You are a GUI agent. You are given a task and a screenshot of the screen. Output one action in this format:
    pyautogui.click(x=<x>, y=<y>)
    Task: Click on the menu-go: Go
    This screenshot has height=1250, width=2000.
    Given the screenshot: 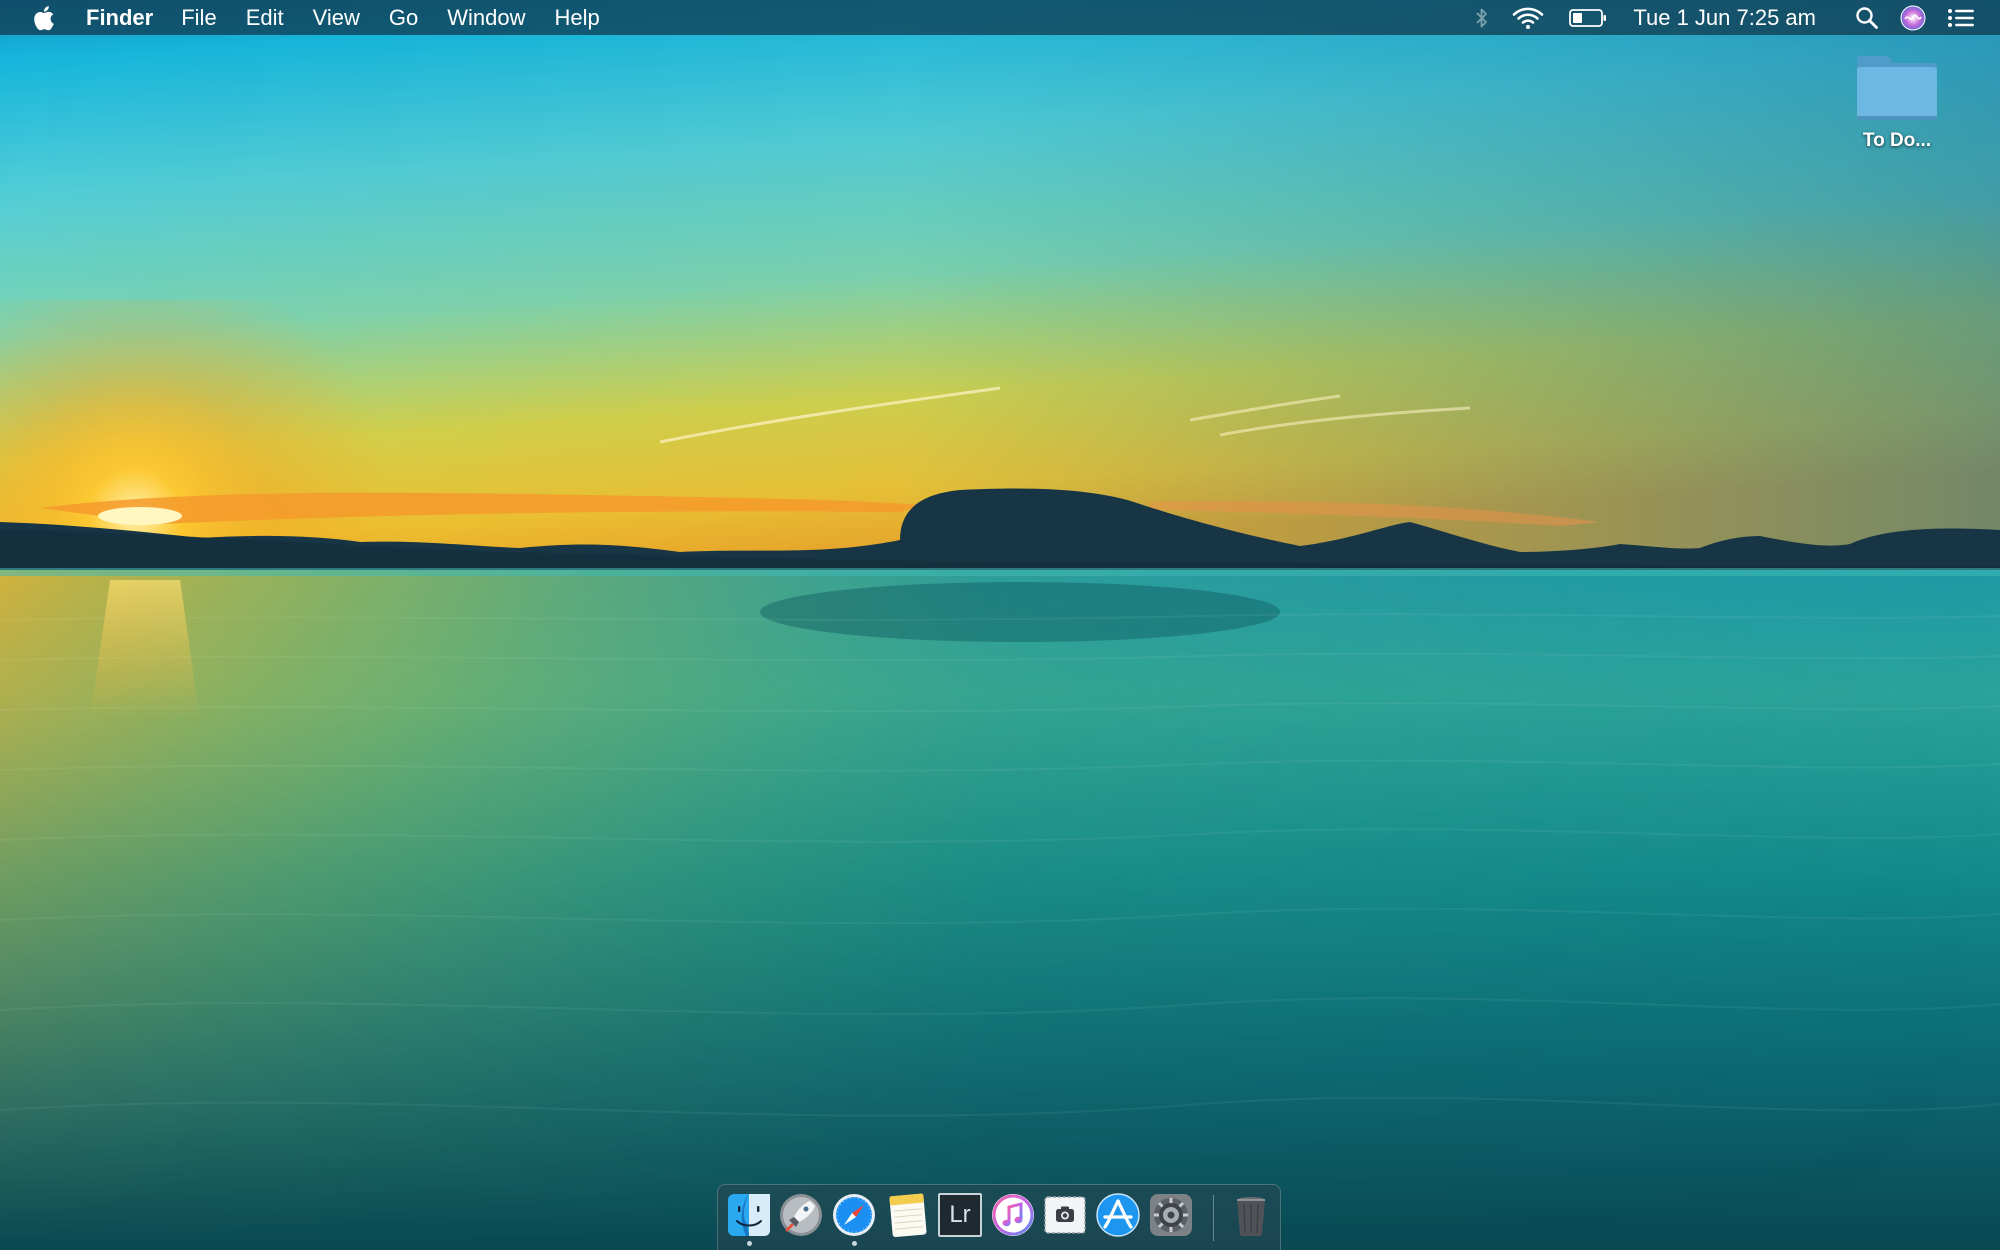 What is the action you would take?
    pyautogui.click(x=403, y=17)
    